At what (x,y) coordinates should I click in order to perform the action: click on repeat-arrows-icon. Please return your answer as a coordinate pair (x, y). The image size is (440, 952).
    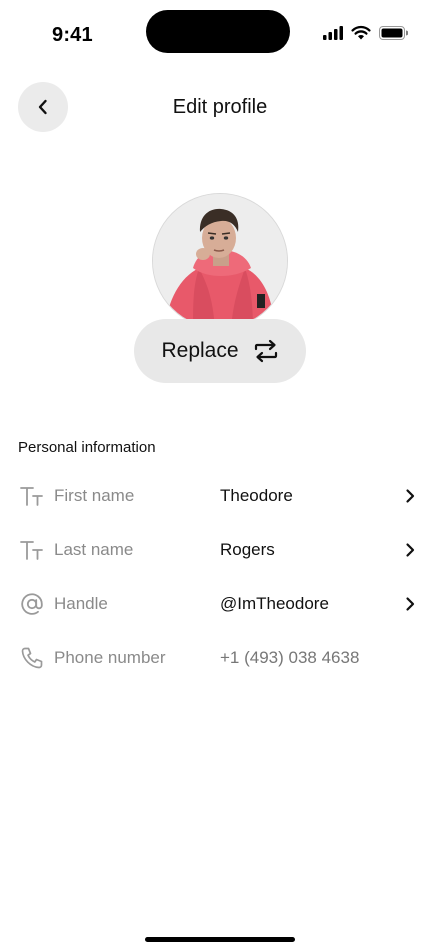
    Looking at the image, I should click on (265, 351).